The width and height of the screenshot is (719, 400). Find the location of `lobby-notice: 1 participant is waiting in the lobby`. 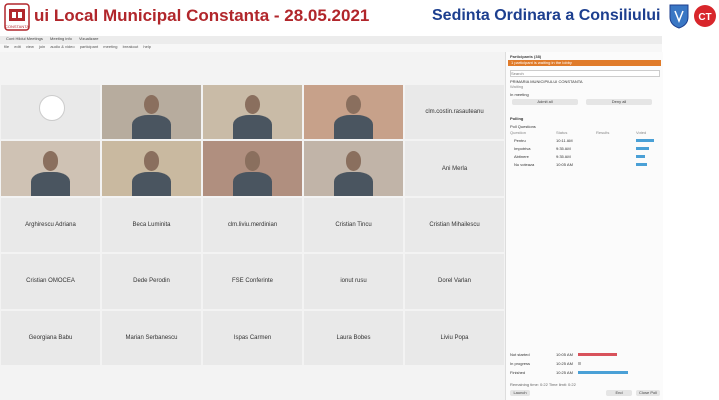

lobby-notice: 1 participant is waiting in the lobby is located at coordinates (584, 63).